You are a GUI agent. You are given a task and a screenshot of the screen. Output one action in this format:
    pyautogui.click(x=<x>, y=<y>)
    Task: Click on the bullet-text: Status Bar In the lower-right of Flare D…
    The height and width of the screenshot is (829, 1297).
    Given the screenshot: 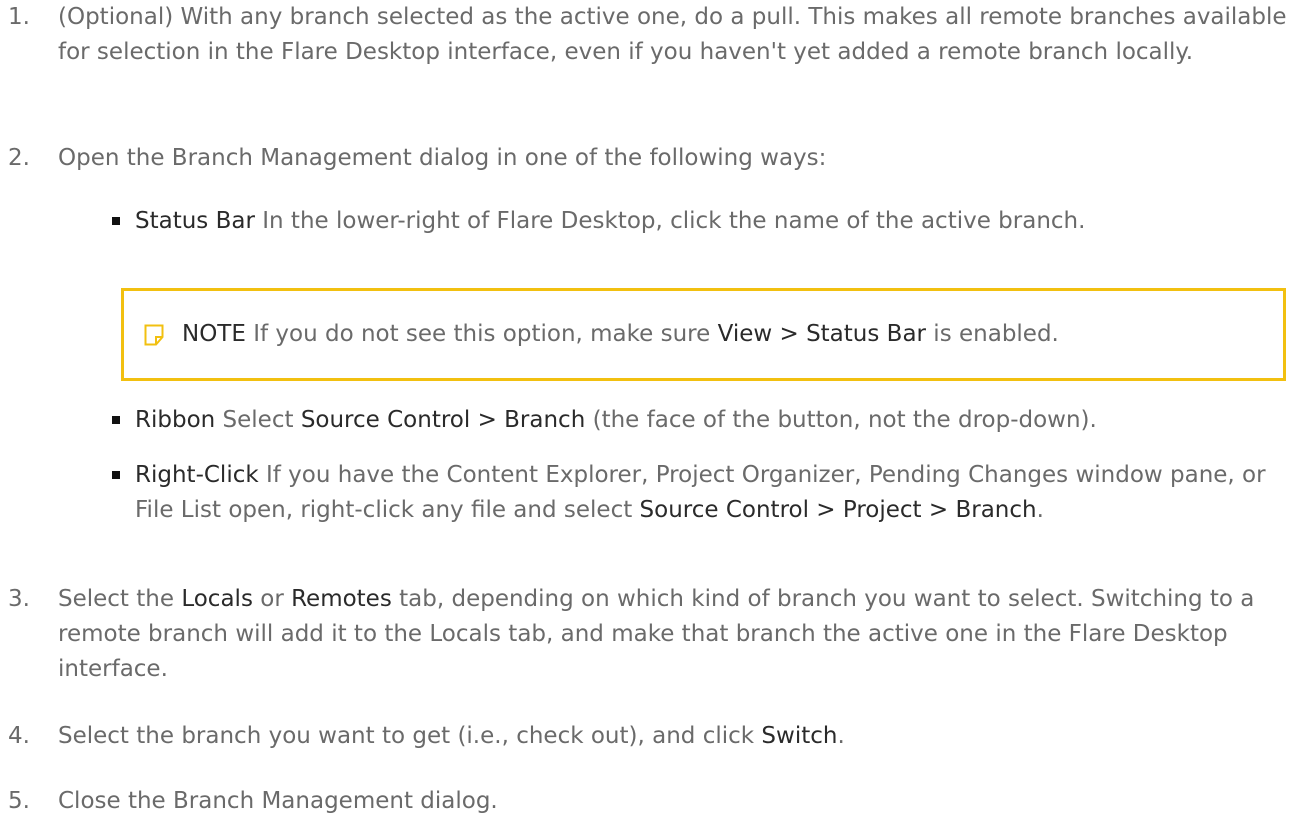 What is the action you would take?
    pyautogui.click(x=610, y=221)
    